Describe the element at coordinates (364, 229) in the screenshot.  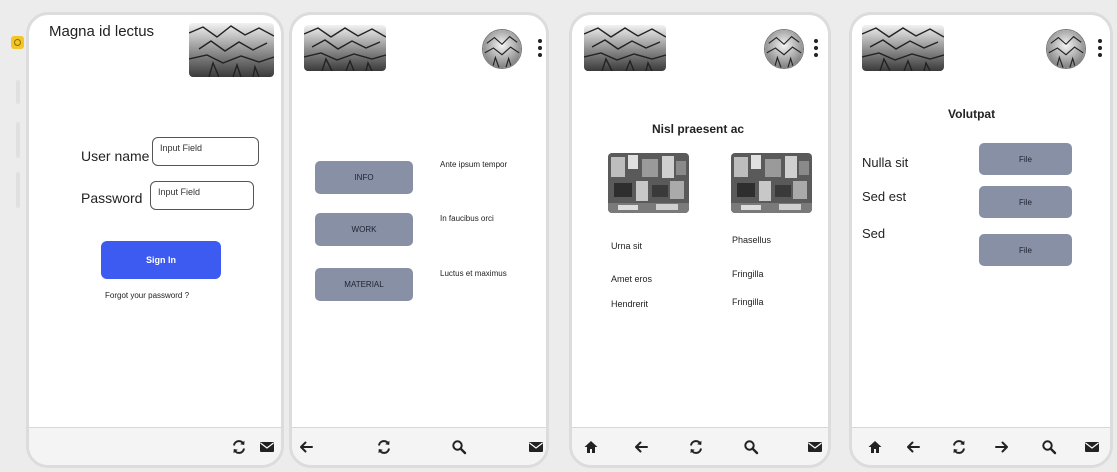
I see `work-button: WORK` at that location.